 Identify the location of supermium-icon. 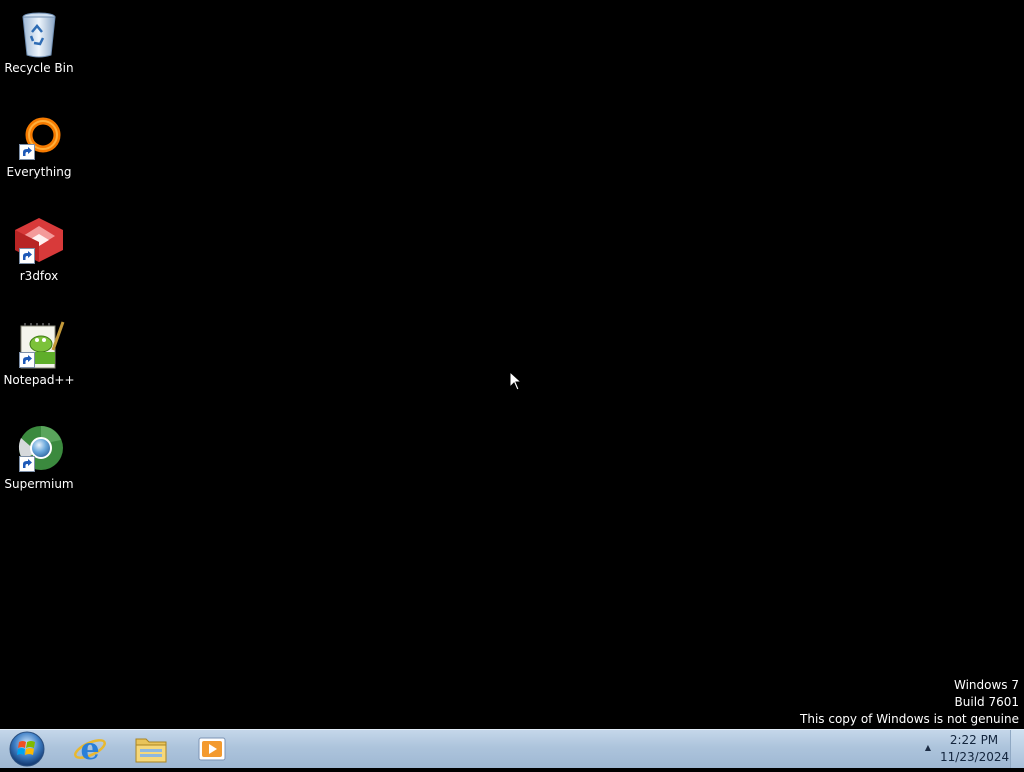
(39, 450).